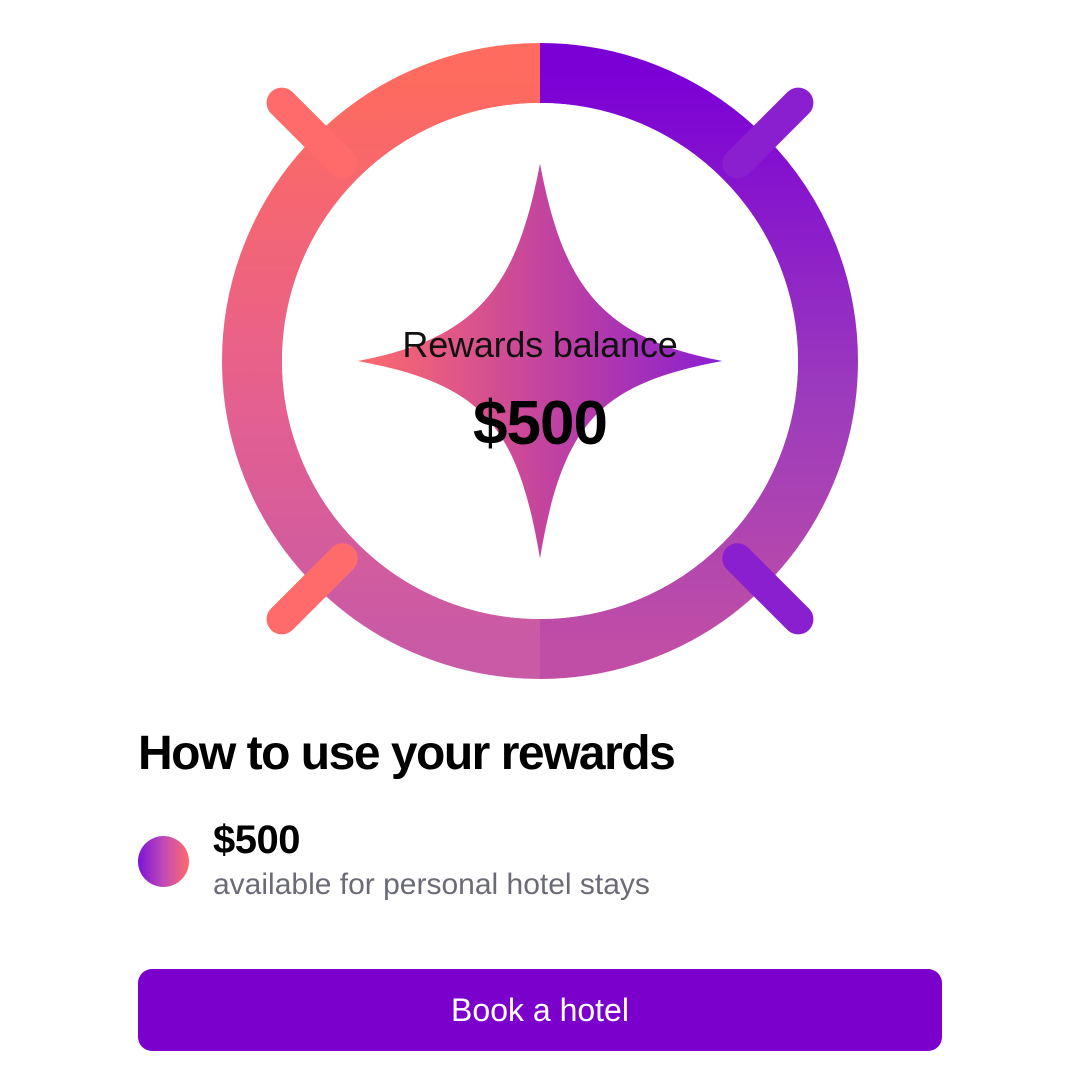 The width and height of the screenshot is (1080, 1080). I want to click on reward-description: available for personal hotel stays, so click(431, 884).